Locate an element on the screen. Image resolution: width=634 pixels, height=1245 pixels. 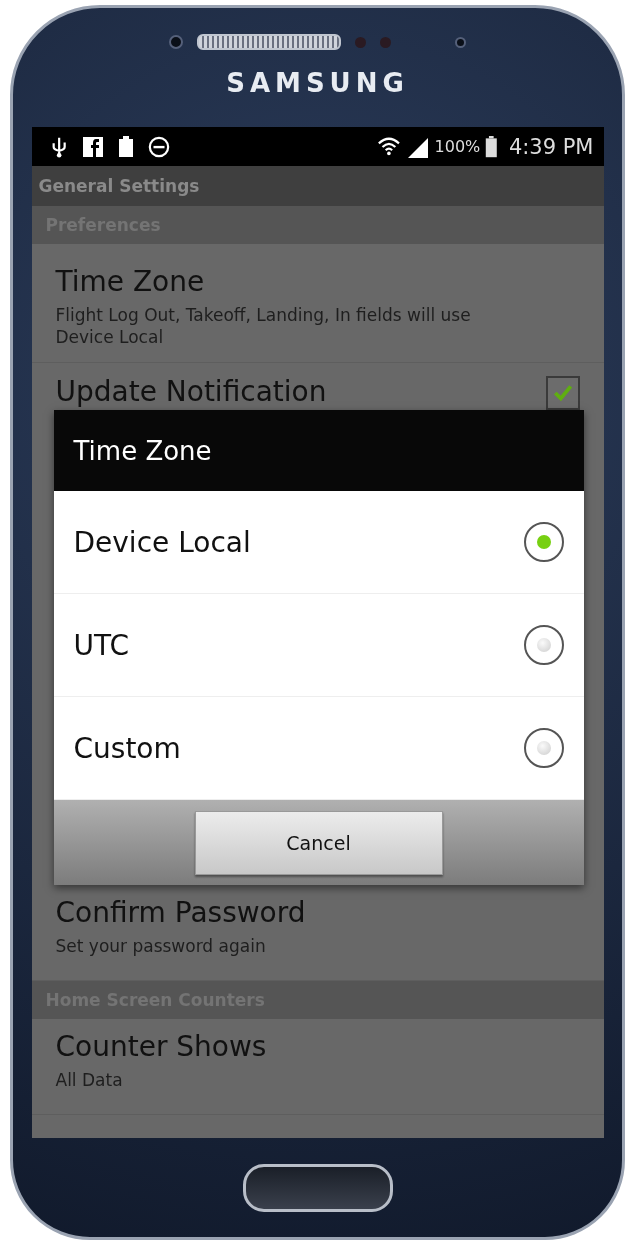
check-icon is located at coordinates (562, 393).